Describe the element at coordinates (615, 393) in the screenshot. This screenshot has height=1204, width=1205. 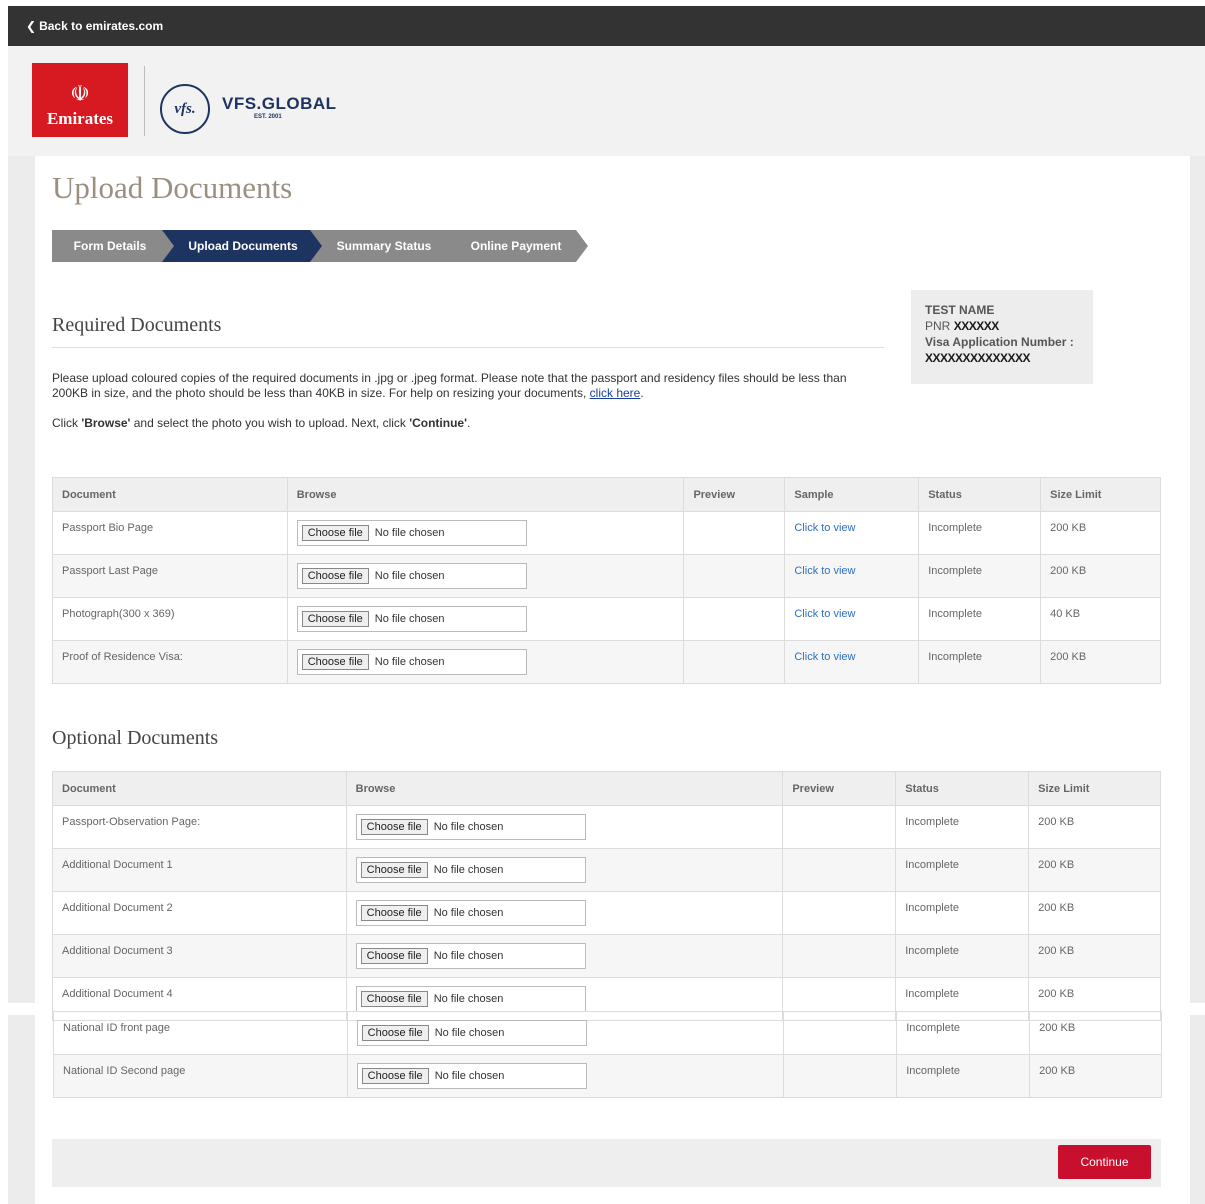
I see `resize-help-link: click here` at that location.